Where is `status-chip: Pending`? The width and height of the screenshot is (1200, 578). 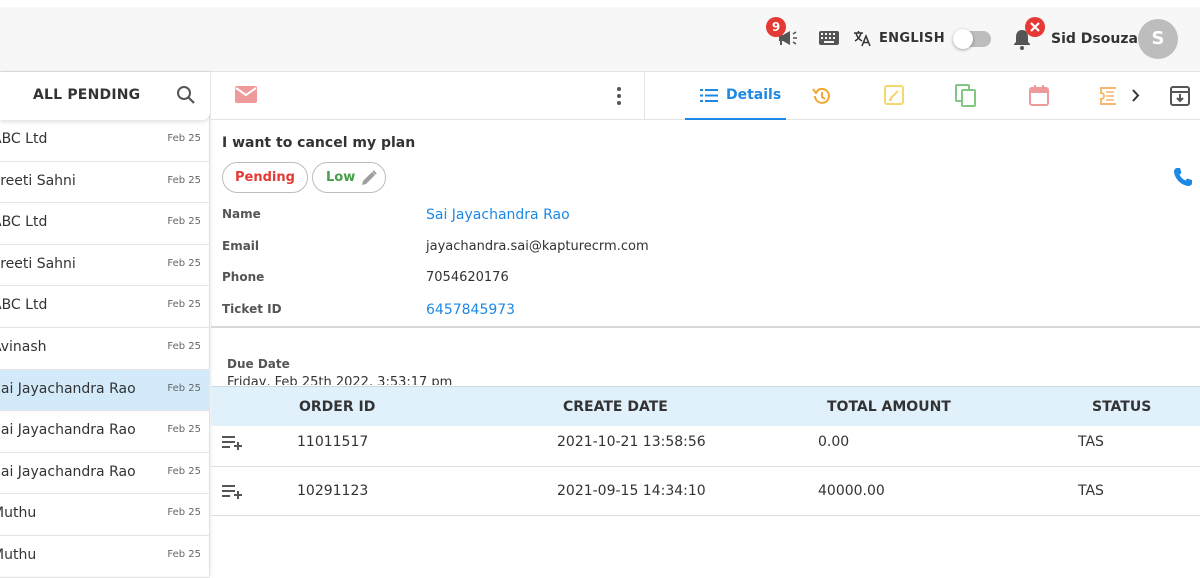
status-chip: Pending is located at coordinates (265, 177).